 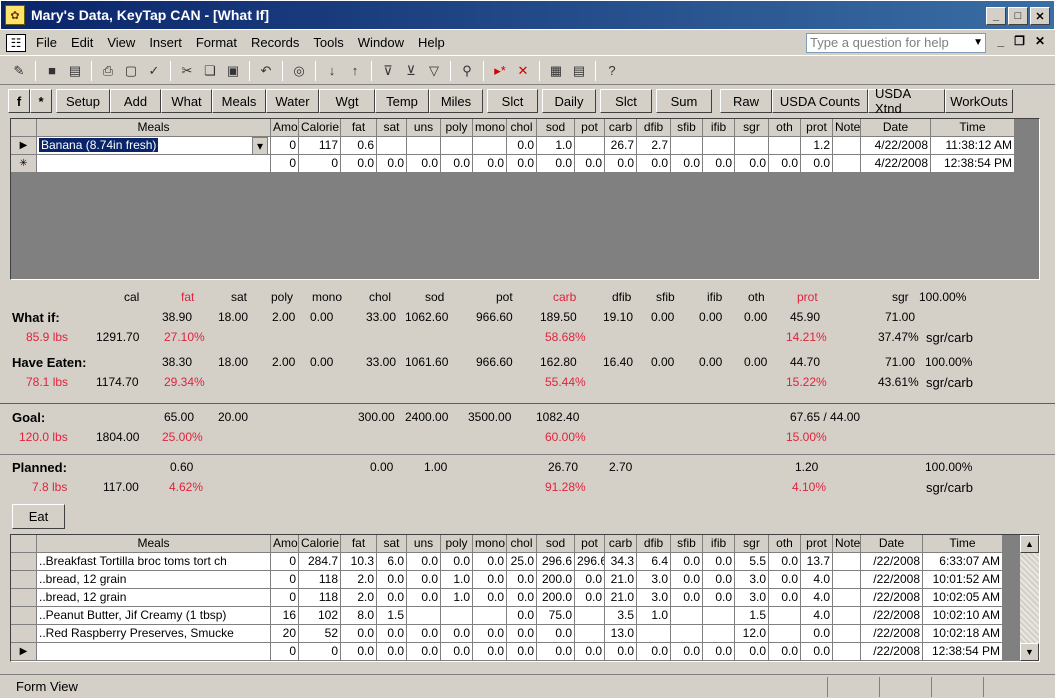 I want to click on column-header-note: Note, so click(x=847, y=544).